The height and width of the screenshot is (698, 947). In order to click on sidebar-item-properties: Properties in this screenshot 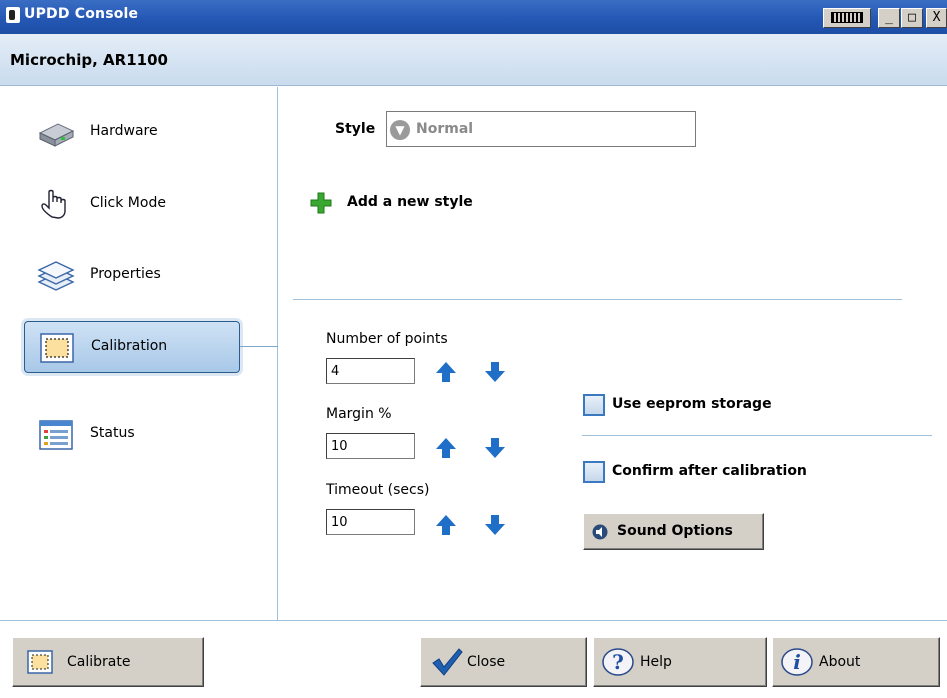, I will do `click(132, 276)`.